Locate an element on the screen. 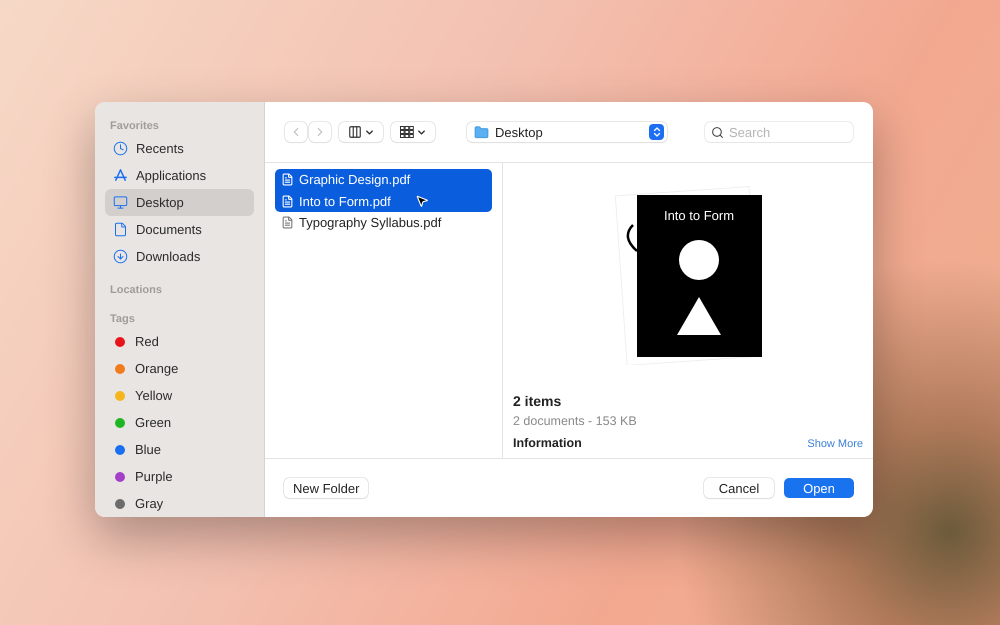 Image resolution: width=1000 pixels, height=625 pixels. stepper-icon is located at coordinates (656, 132).